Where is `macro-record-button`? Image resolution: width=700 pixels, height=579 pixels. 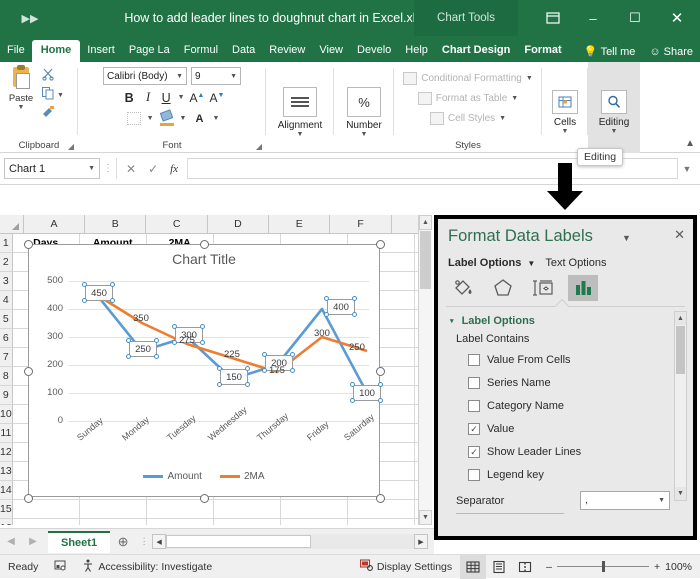 macro-record-button is located at coordinates (60, 567).